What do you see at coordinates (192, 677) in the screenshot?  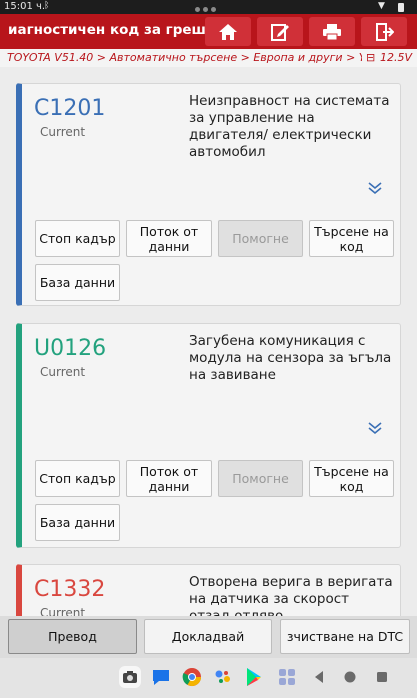 I see `chrome-app-icon` at bounding box center [192, 677].